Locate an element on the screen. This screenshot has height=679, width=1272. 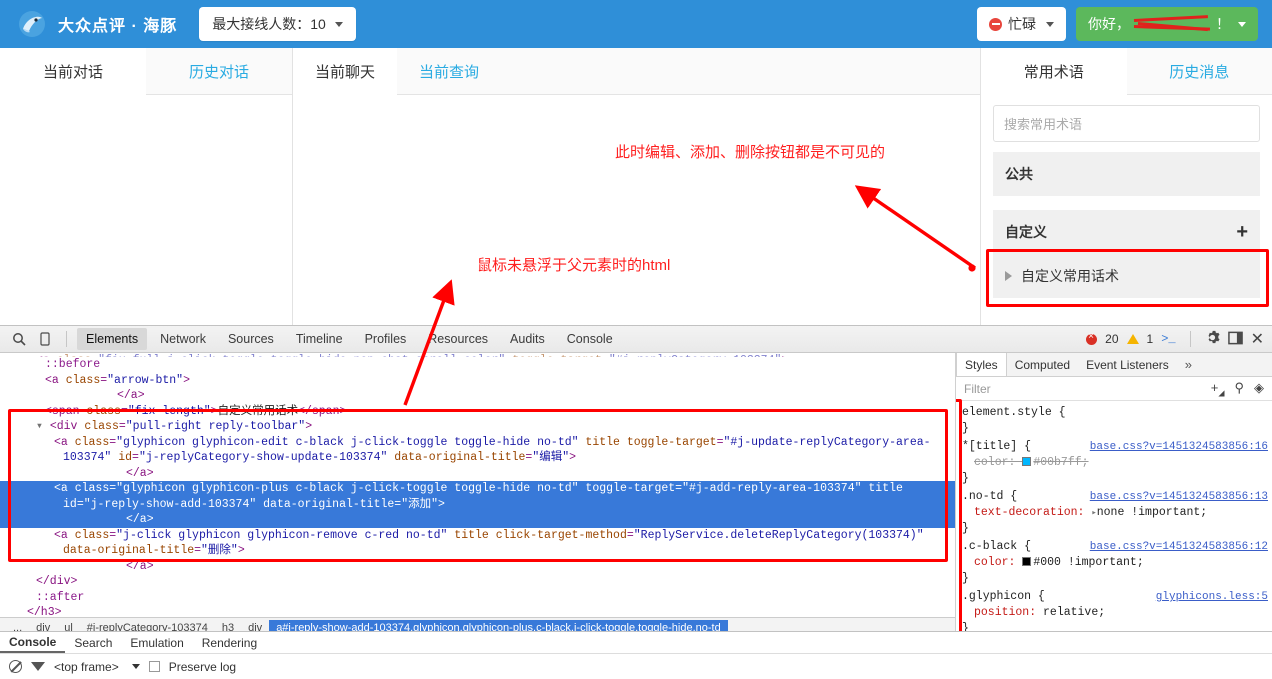
dom-line-selected: </a> is located at coordinates (477, 520).